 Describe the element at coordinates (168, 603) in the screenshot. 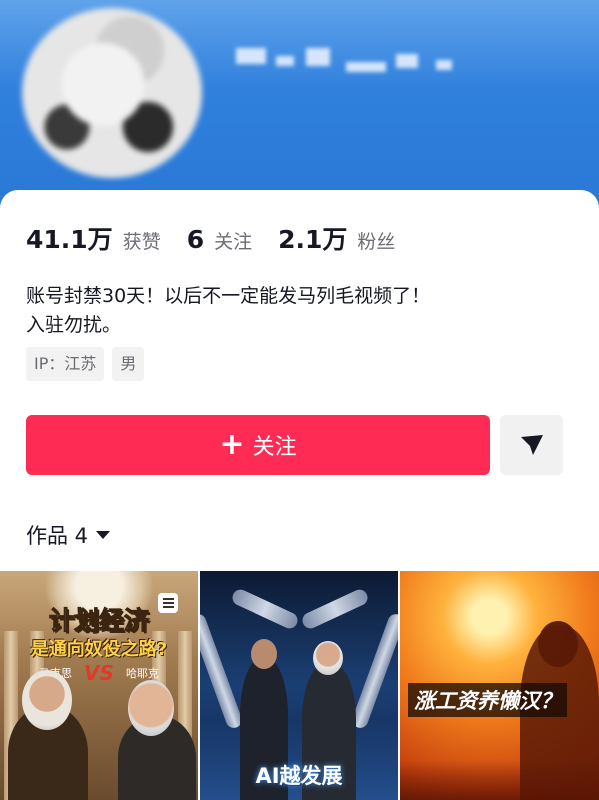

I see `document-icon` at that location.